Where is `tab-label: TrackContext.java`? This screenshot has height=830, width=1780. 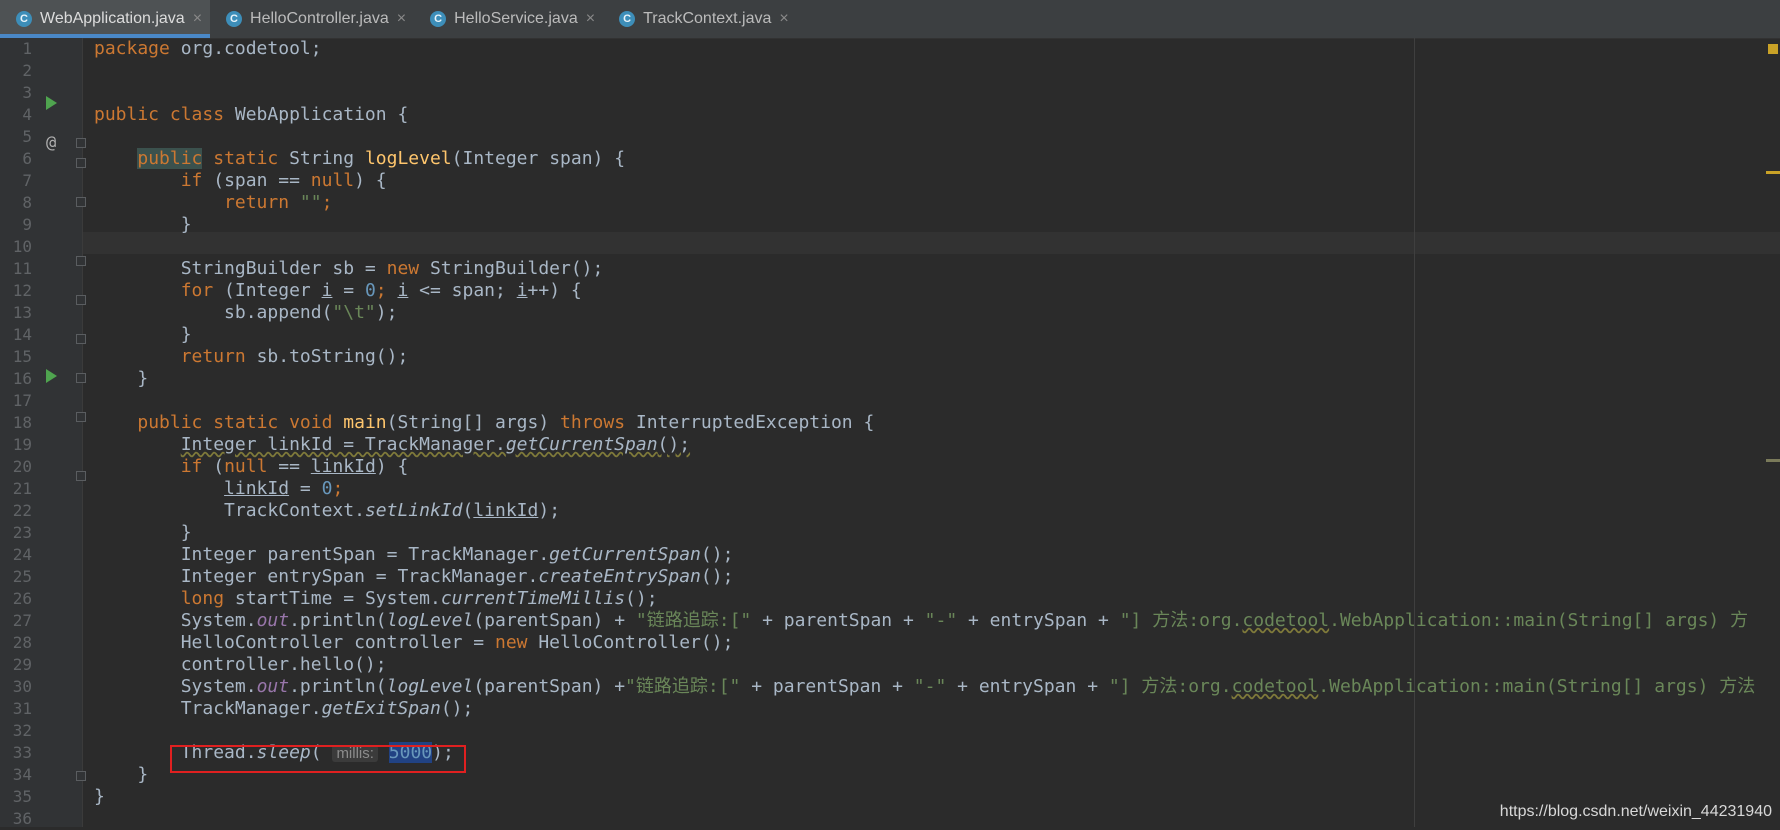 tab-label: TrackContext.java is located at coordinates (707, 18).